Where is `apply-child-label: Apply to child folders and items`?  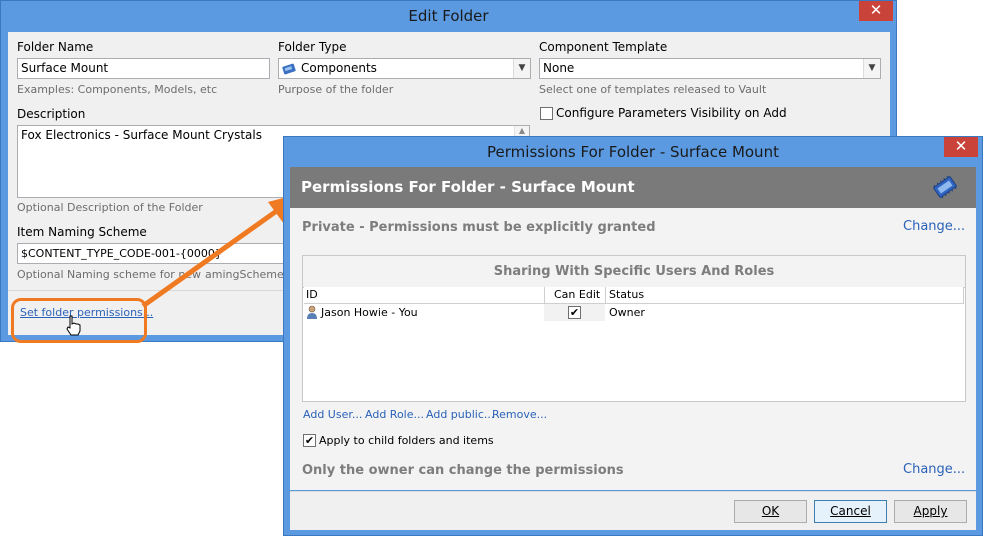
apply-child-label: Apply to child folders and items is located at coordinates (406, 440).